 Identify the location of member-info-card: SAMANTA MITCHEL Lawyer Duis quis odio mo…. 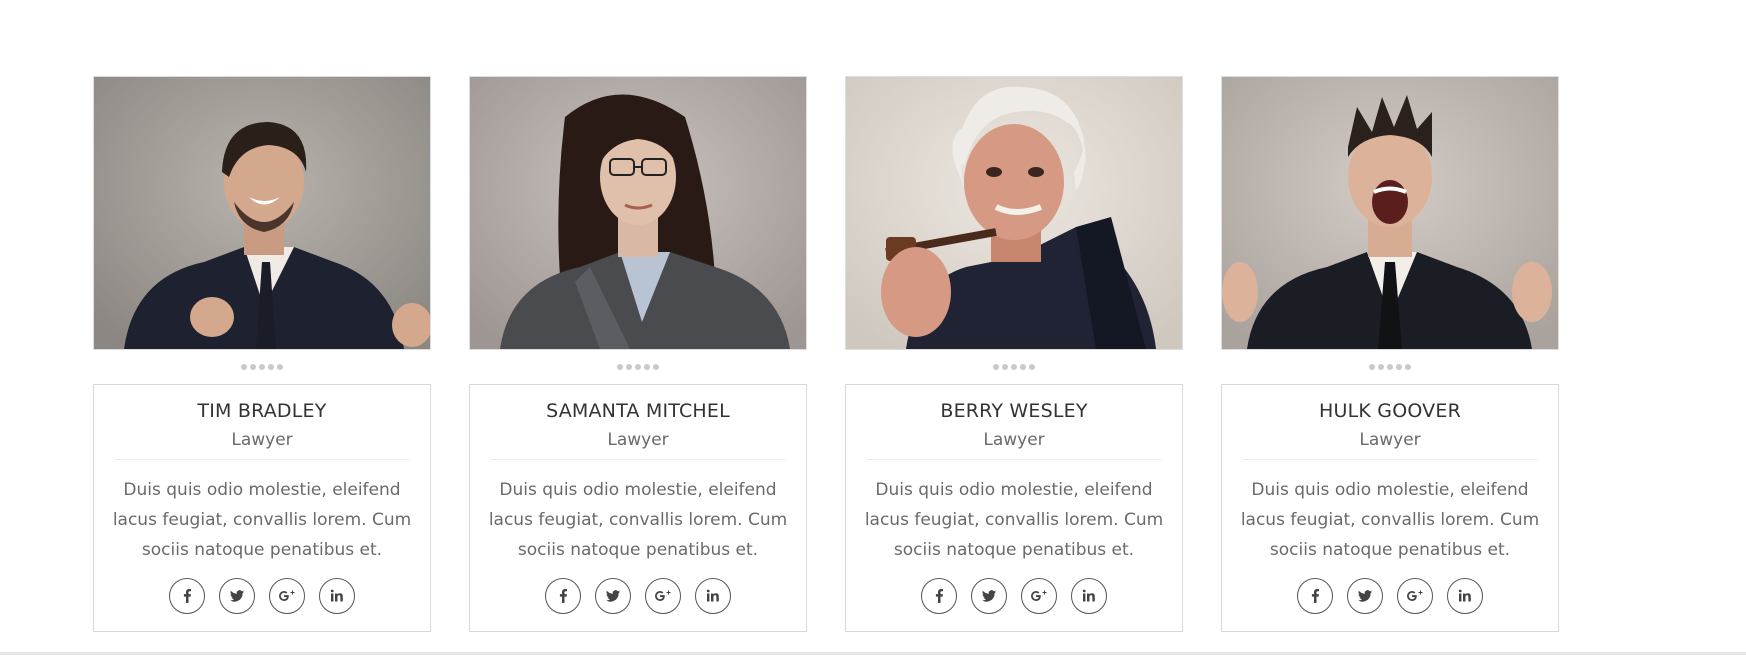
(638, 508).